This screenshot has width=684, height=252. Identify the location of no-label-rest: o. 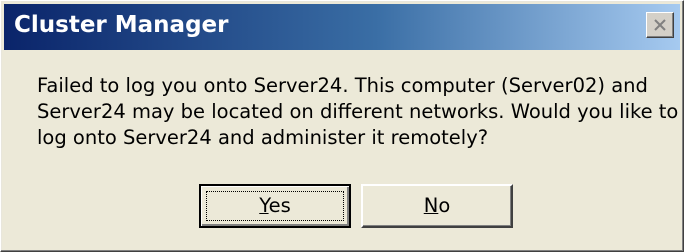
(444, 205).